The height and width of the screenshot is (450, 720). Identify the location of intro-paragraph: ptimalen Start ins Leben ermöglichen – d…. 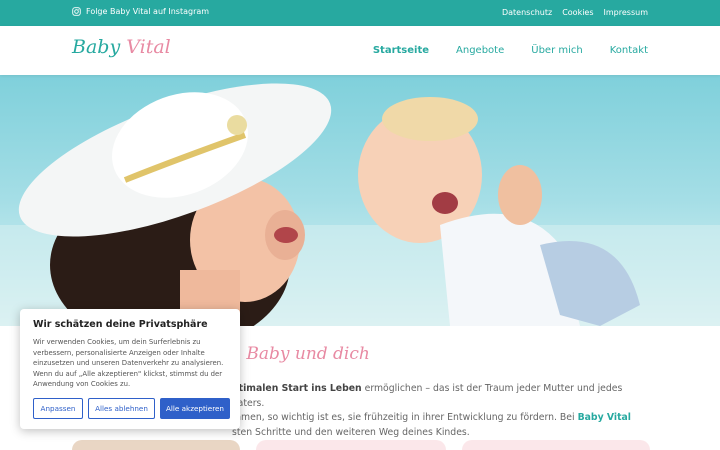
(442, 411).